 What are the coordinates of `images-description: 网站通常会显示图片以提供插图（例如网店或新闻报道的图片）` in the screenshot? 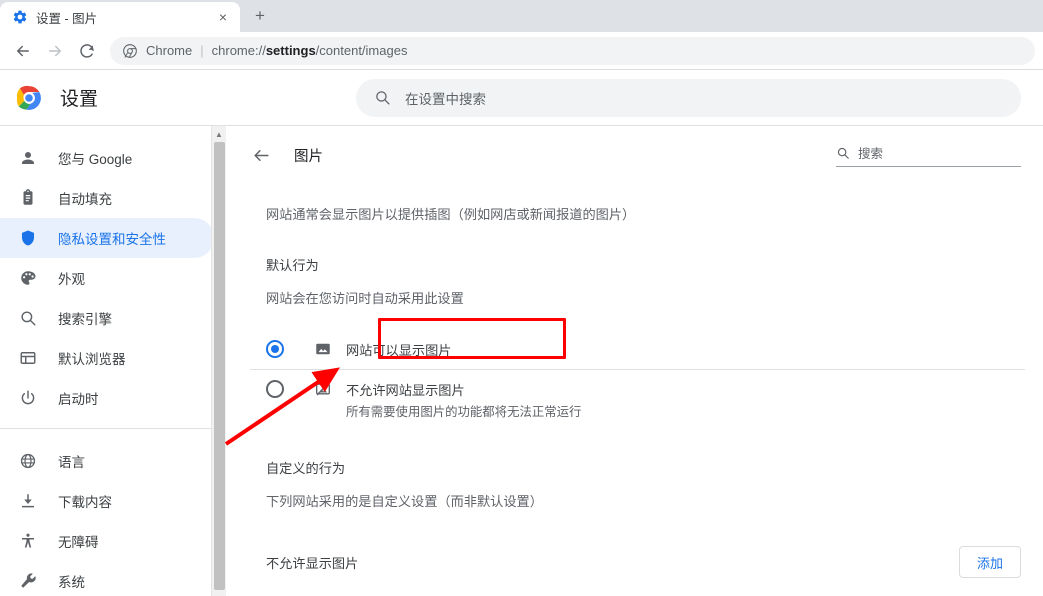 It's located at (451, 214).